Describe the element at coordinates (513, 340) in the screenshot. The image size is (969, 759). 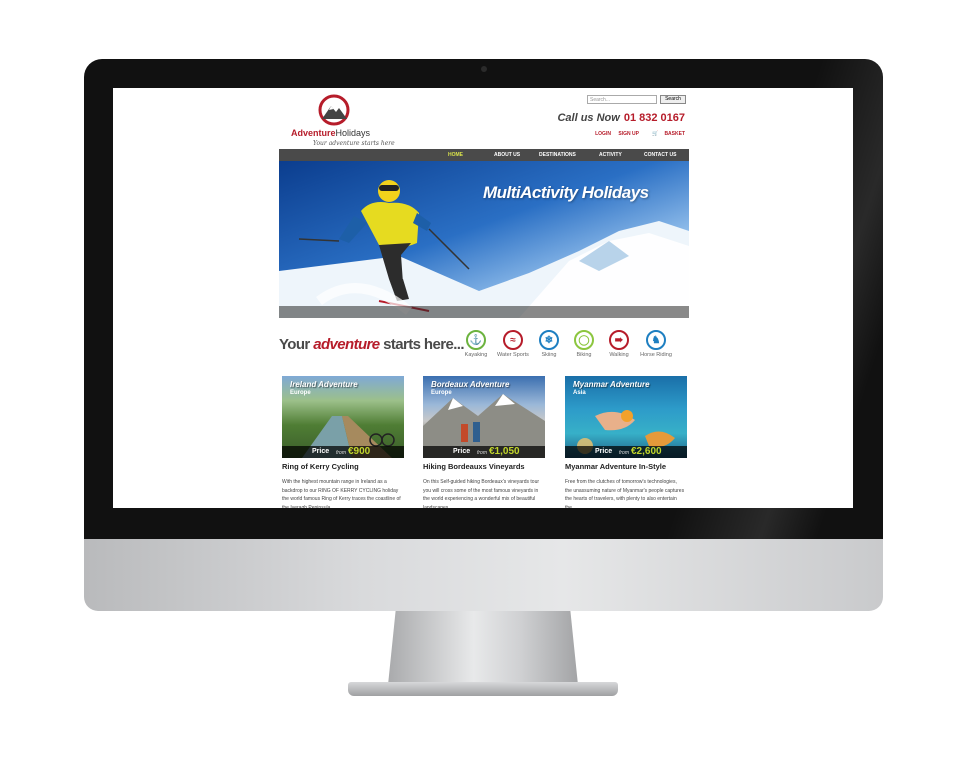
I see `water-sports-icon: ≈` at that location.